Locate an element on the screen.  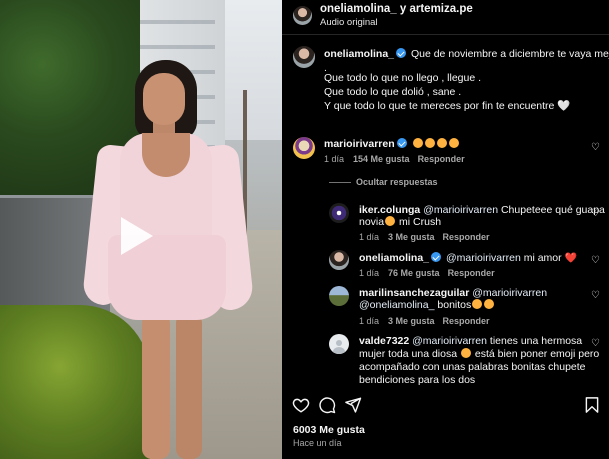
reply-text: tienes una hermosa is located at coordinates (536, 341).